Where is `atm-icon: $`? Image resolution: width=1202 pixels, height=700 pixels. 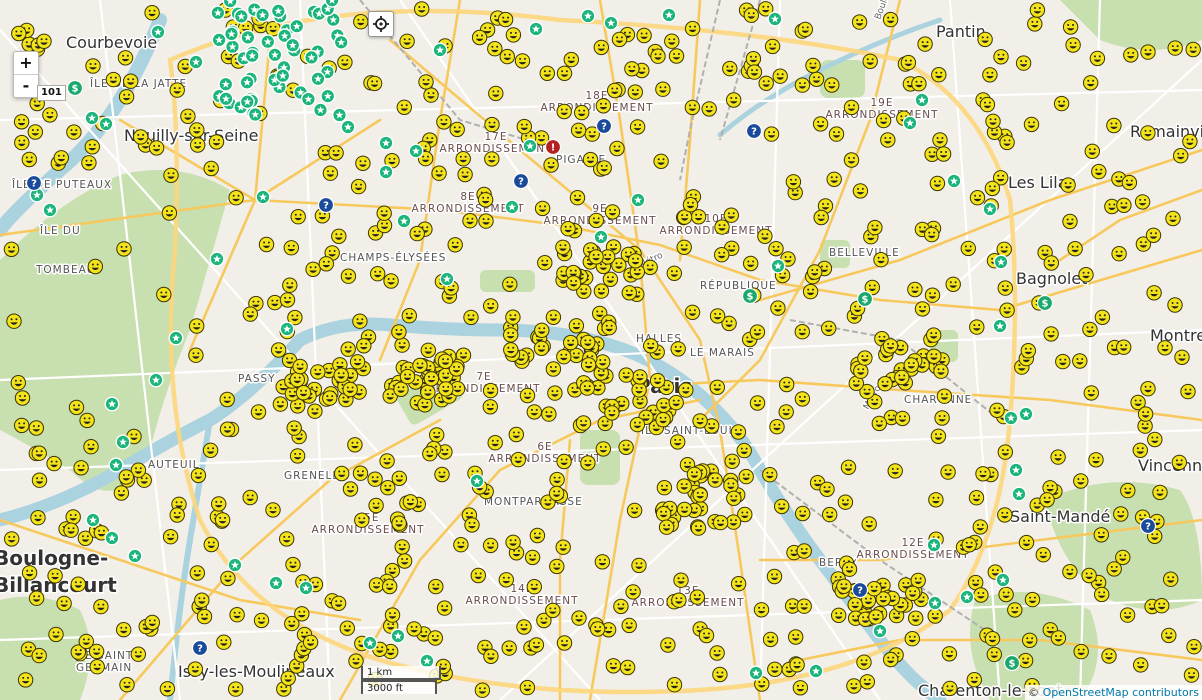 atm-icon: $ is located at coordinates (75, 88).